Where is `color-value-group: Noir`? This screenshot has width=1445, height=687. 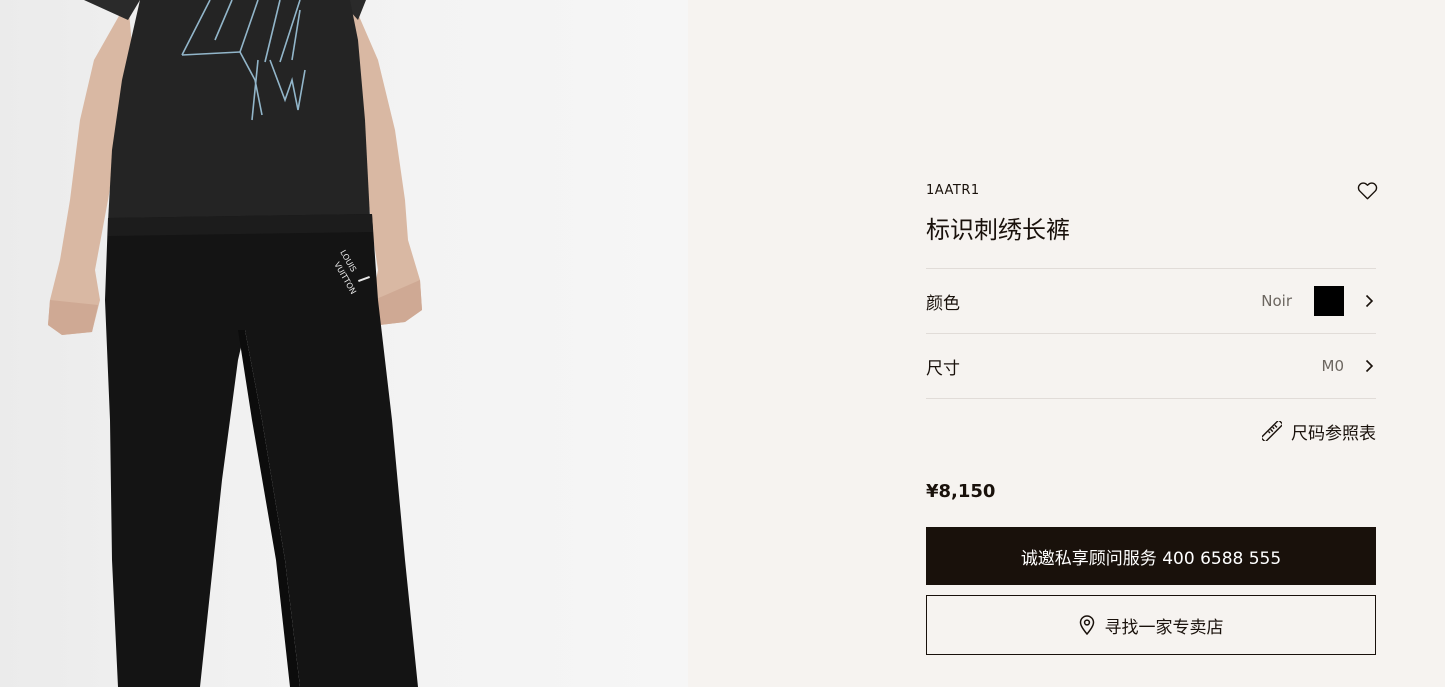
color-value-group: Noir is located at coordinates (1318, 301).